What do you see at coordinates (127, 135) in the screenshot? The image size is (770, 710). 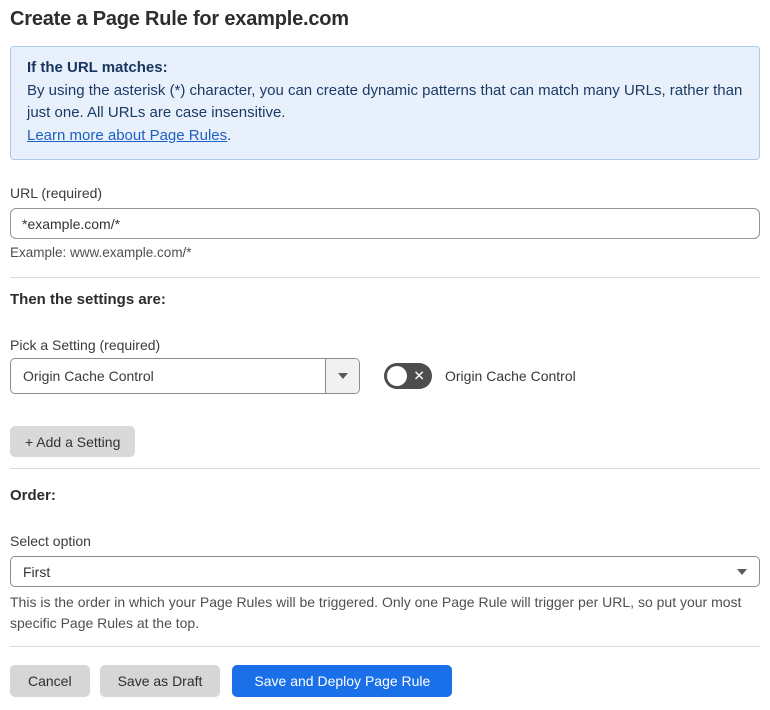 I see `learn-more-link: Learn more about Page Rules` at bounding box center [127, 135].